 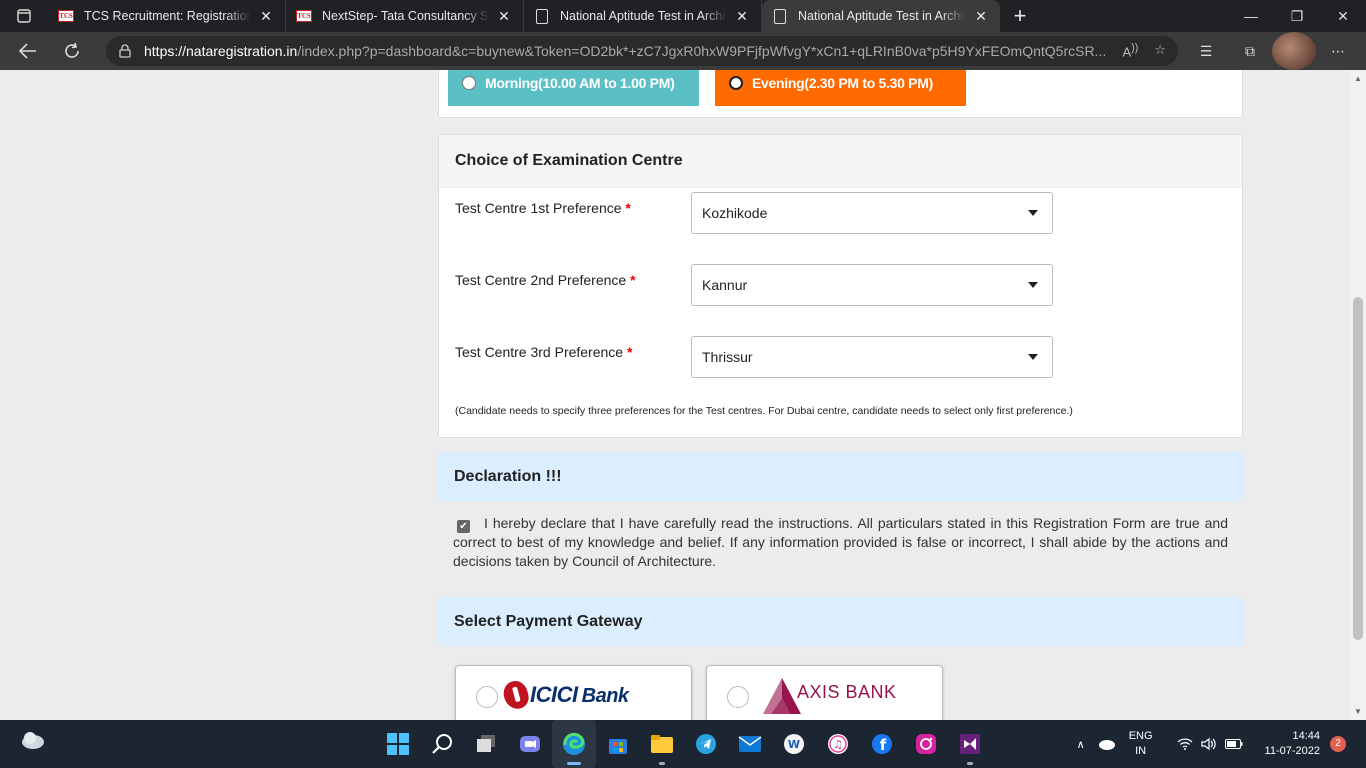 I want to click on facebook-button: f, so click(x=882, y=744).